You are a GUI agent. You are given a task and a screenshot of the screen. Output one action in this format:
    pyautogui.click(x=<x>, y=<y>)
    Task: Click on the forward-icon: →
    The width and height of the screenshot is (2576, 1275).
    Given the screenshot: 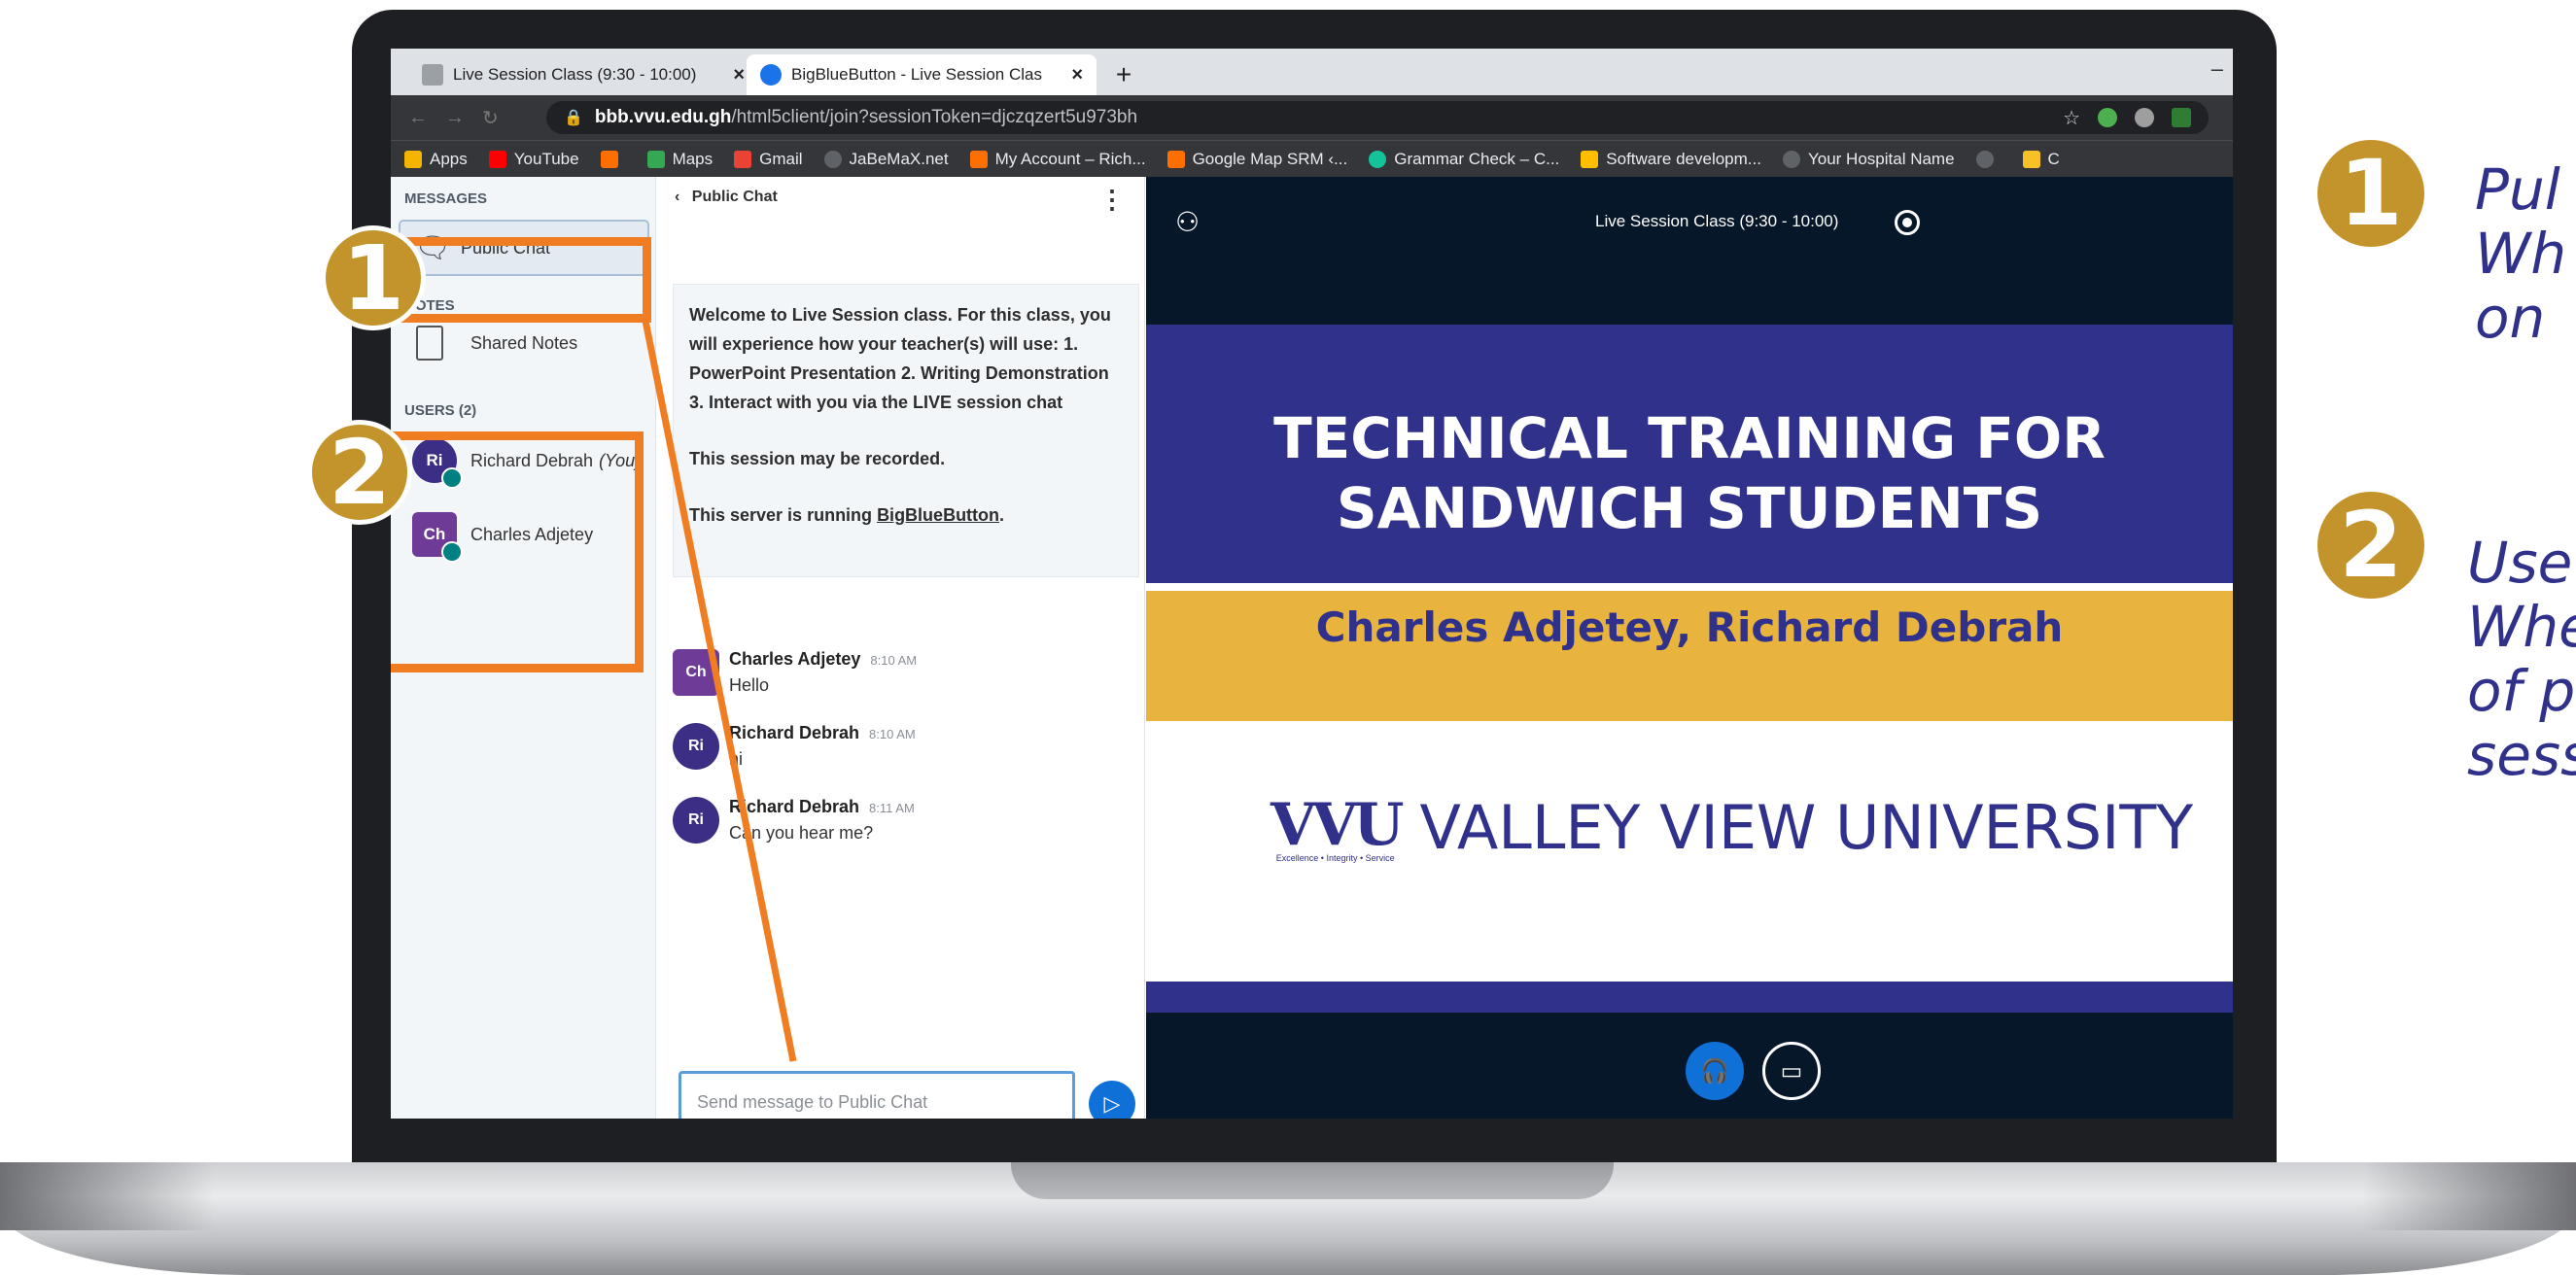 What is the action you would take?
    pyautogui.click(x=455, y=118)
    